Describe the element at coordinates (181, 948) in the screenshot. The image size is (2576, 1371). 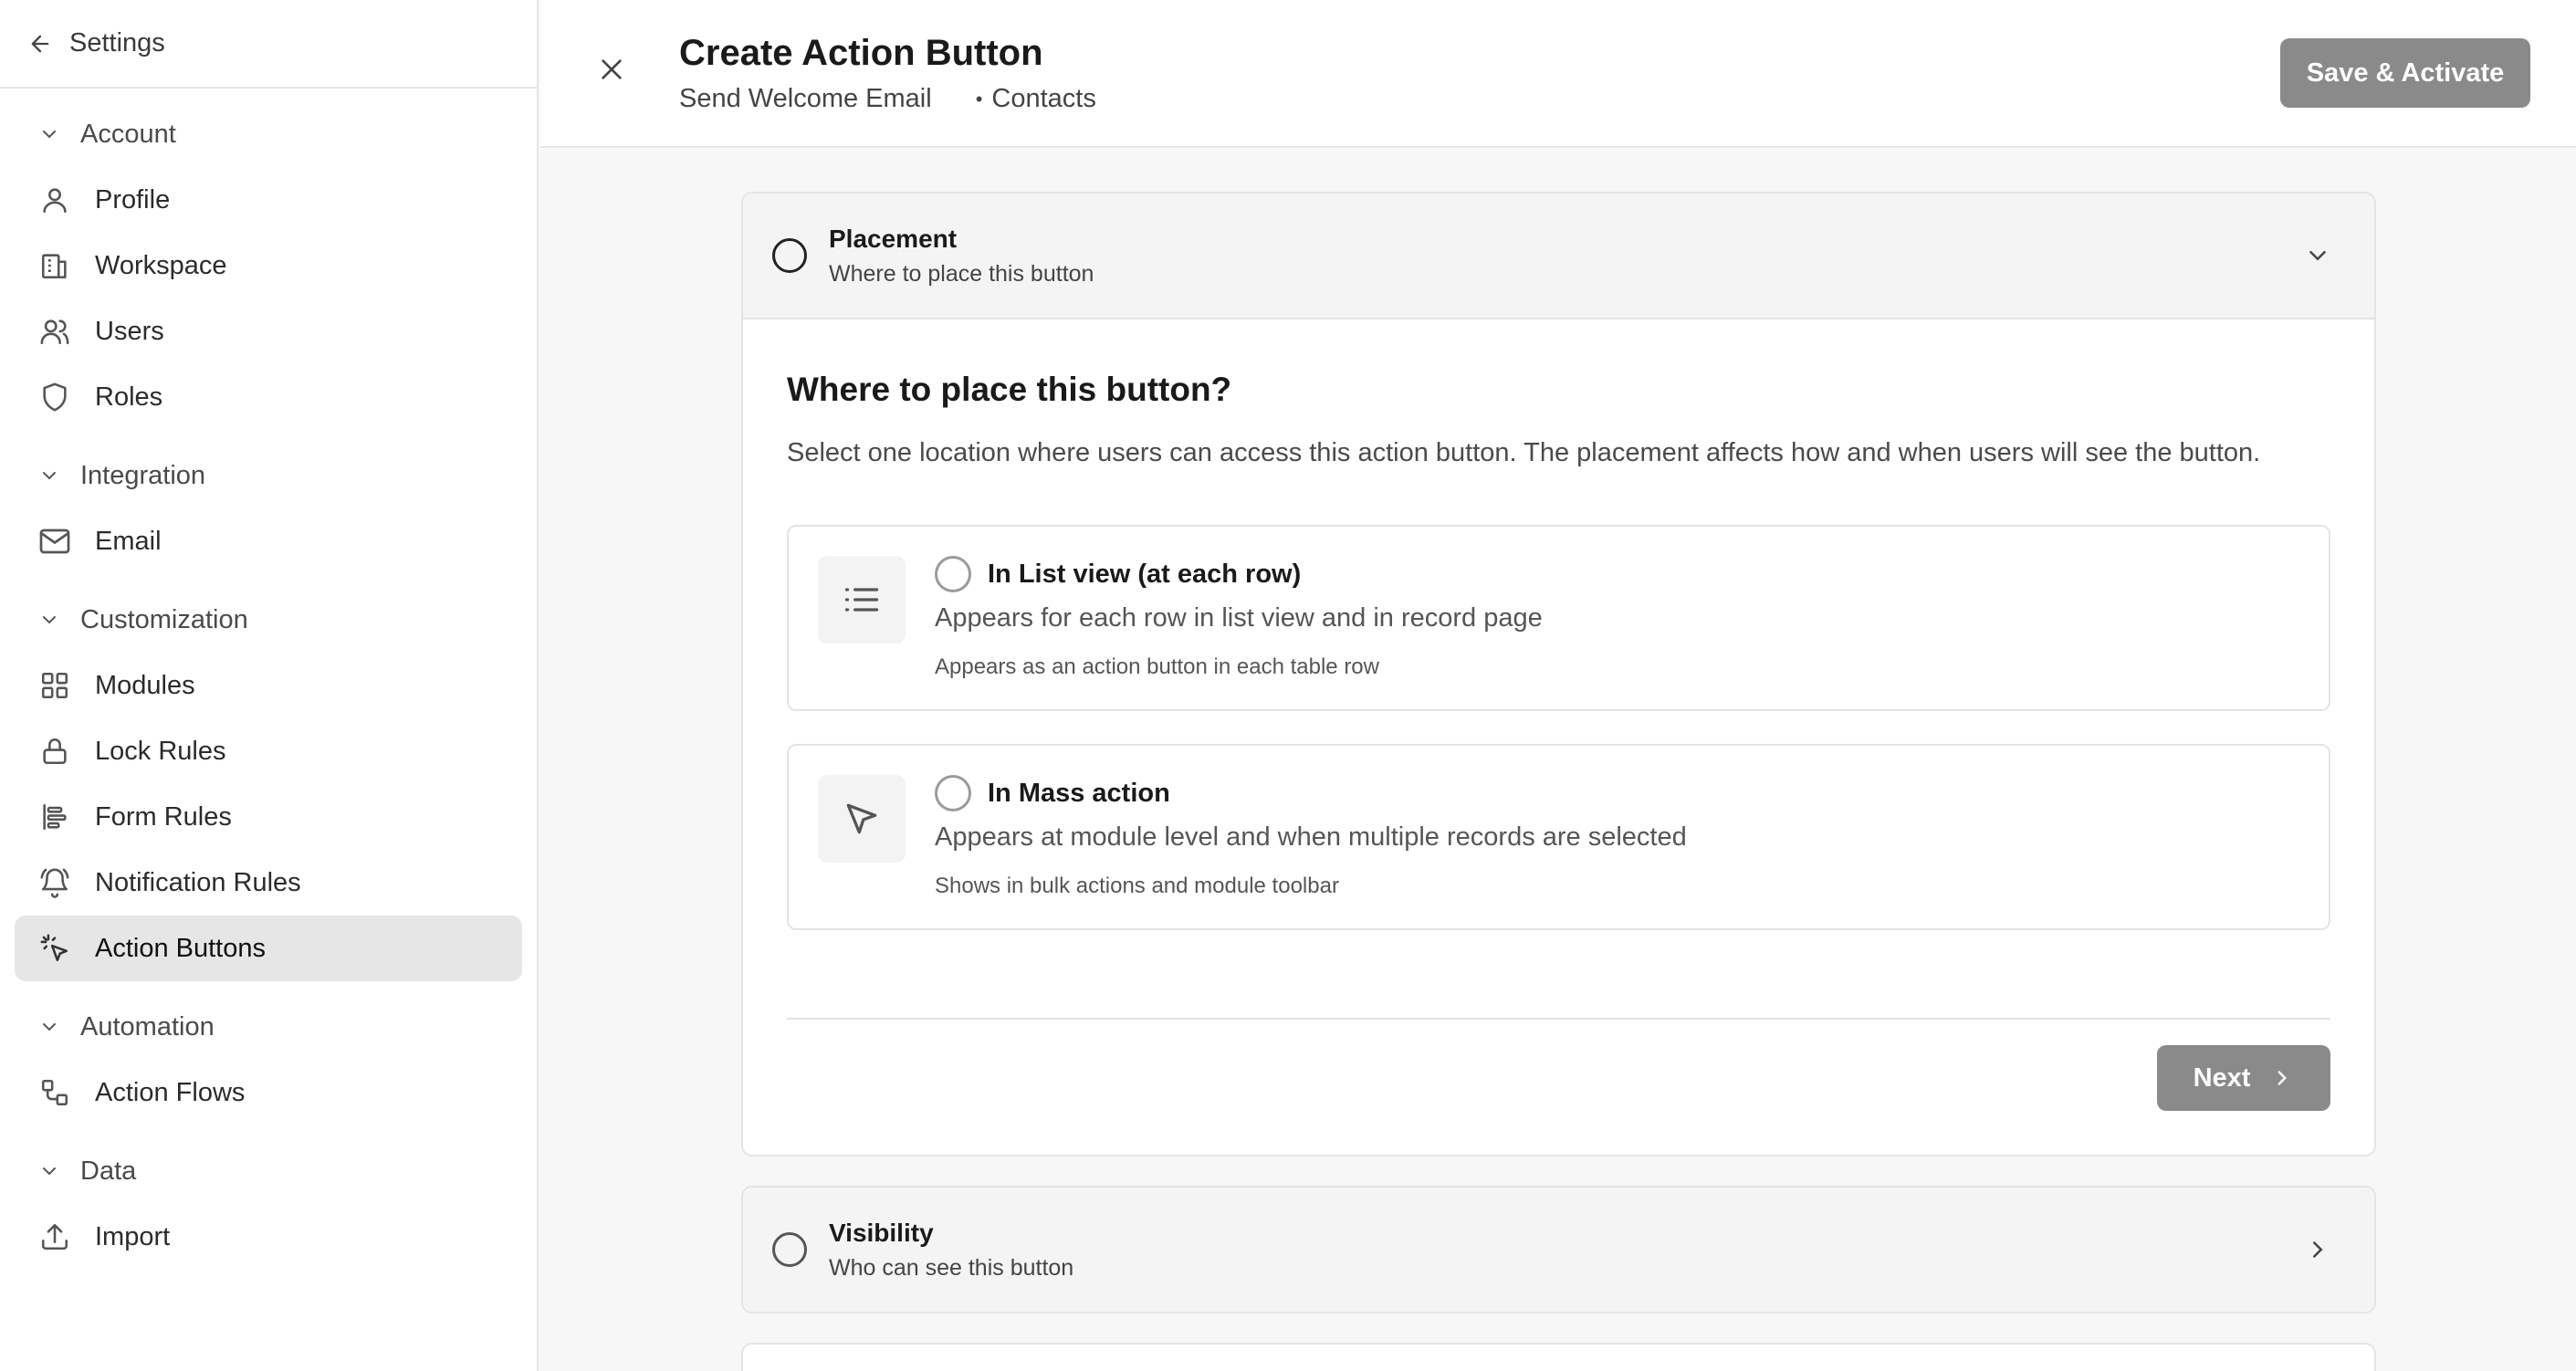
I see `sidebar-item-label: Action Buttons` at that location.